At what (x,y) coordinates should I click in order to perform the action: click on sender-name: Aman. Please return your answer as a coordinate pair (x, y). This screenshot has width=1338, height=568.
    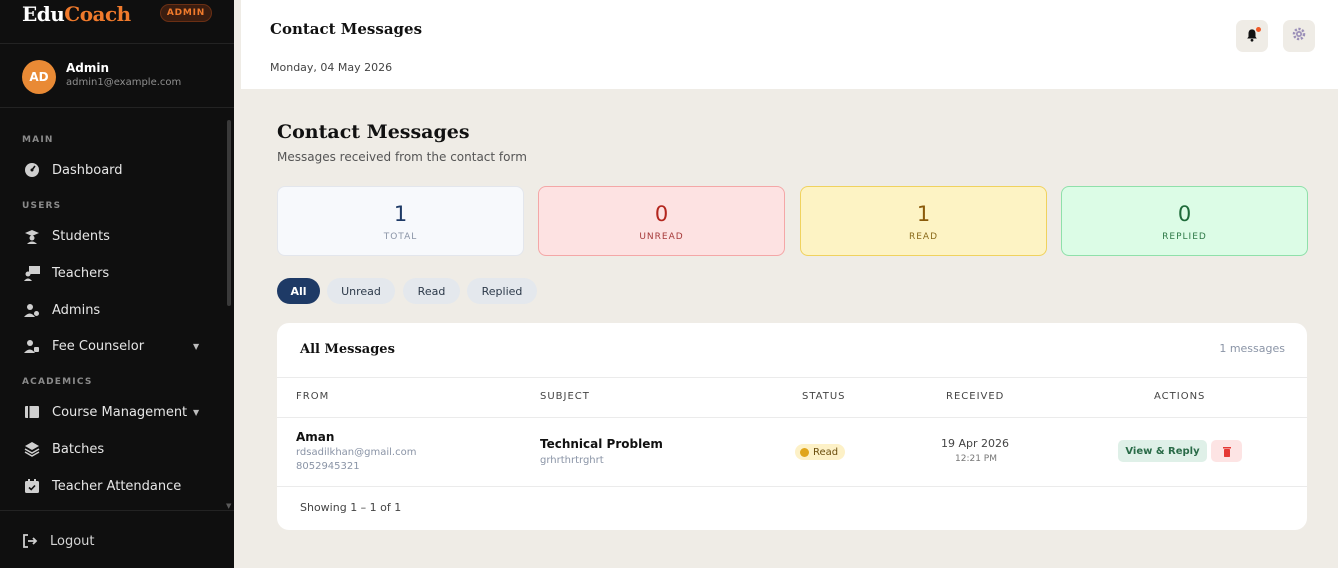
    Looking at the image, I should click on (315, 437).